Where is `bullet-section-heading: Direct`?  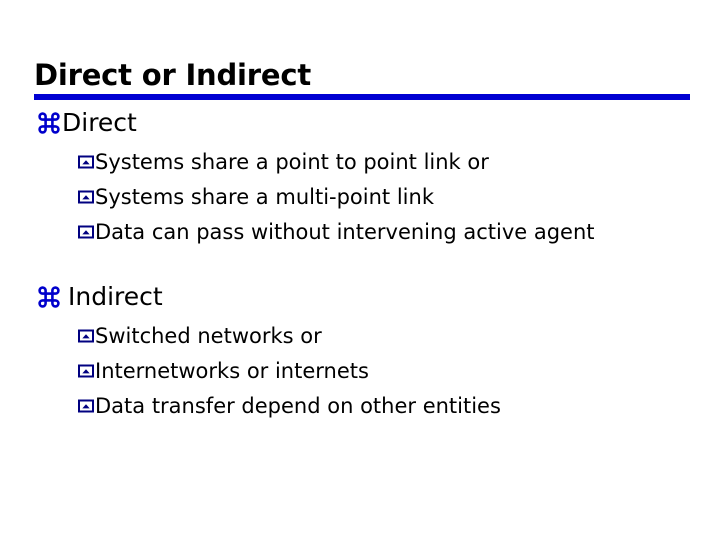 bullet-section-heading: Direct is located at coordinates (360, 126).